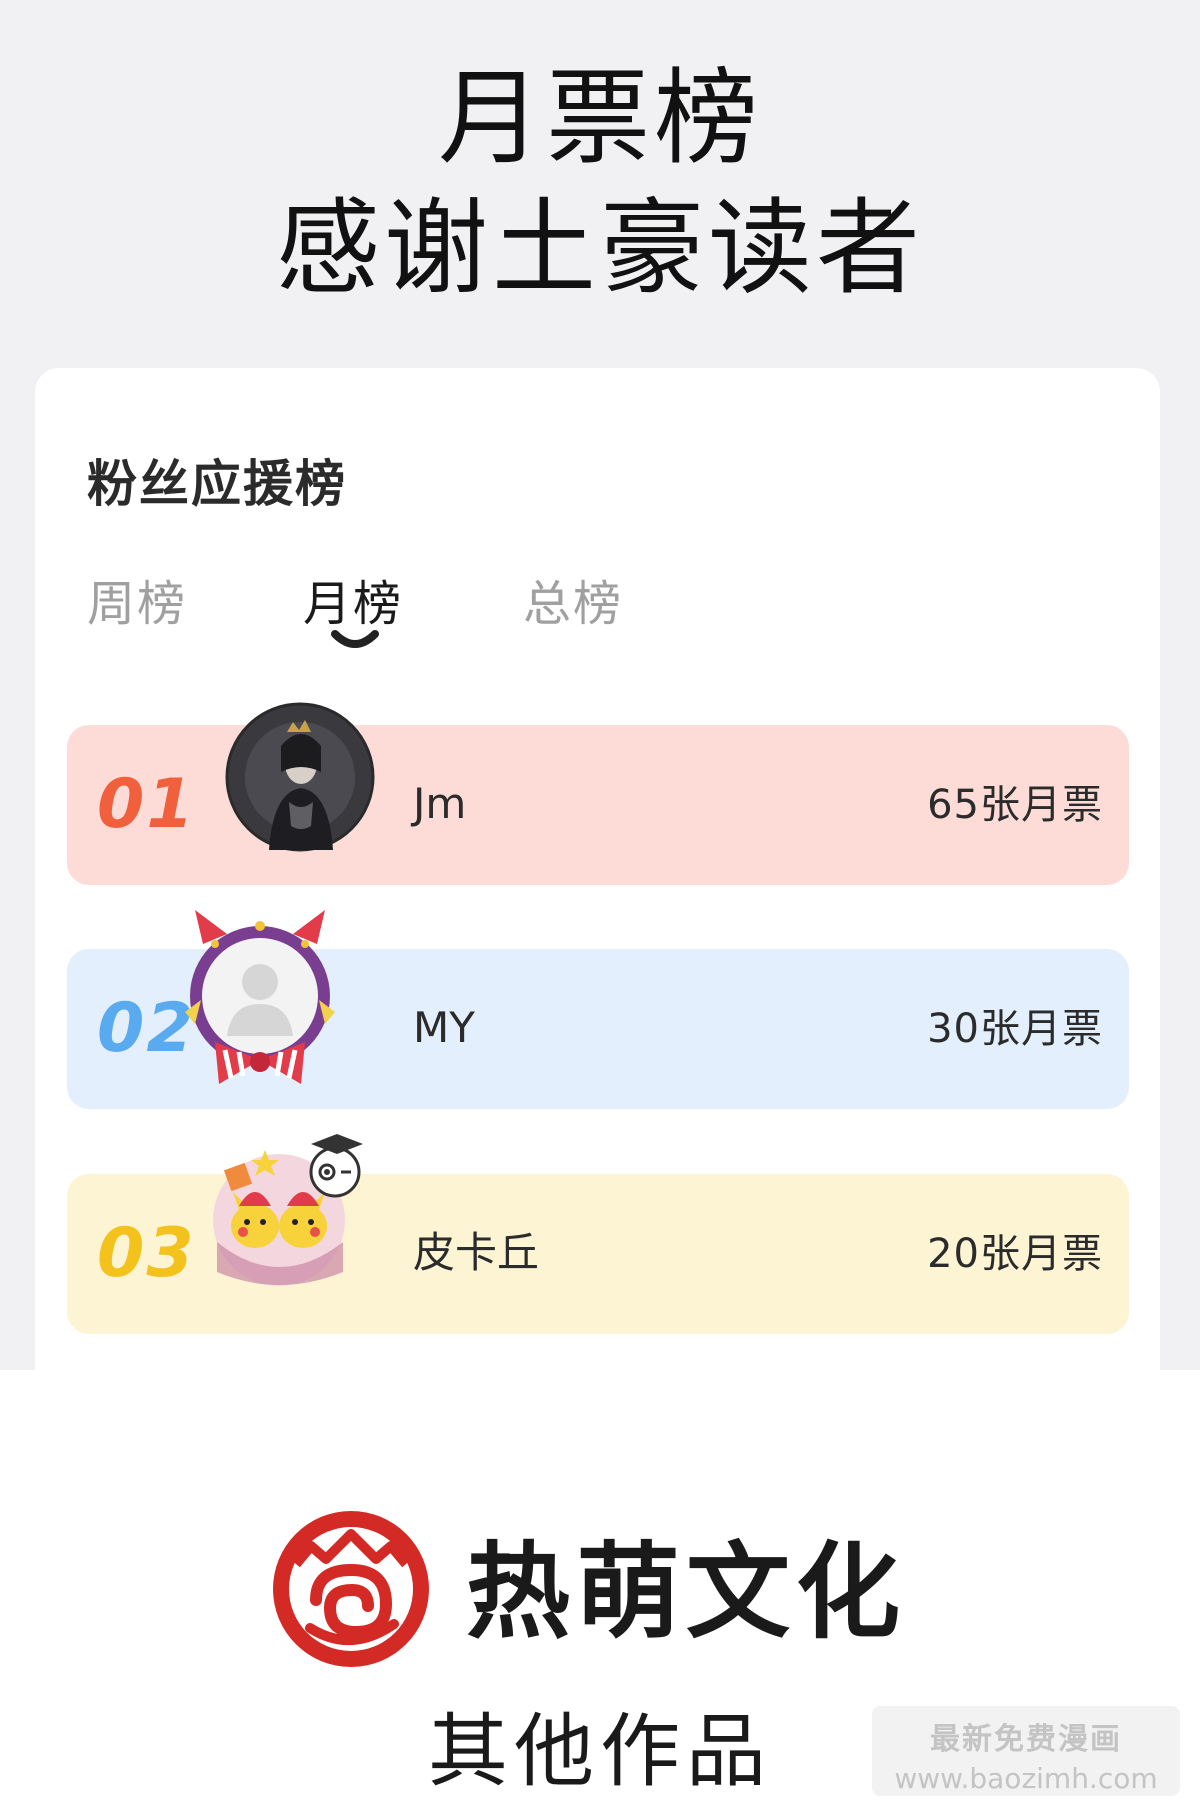 The width and height of the screenshot is (1200, 1812). I want to click on watermark: 最新免费漫画 www.baozimh.com, so click(1026, 1751).